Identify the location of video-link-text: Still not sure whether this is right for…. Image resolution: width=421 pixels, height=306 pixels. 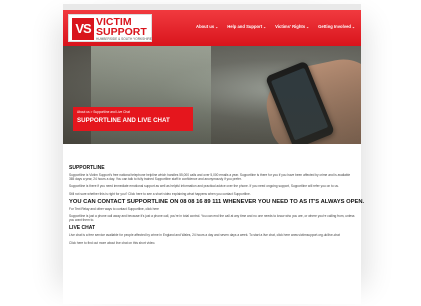
(212, 194).